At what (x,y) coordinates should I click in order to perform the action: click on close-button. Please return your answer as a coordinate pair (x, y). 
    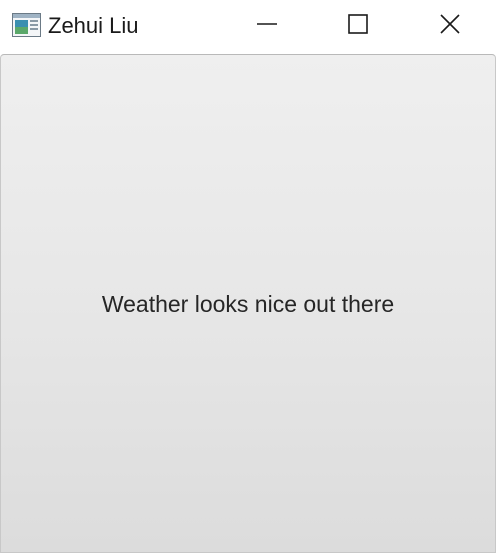
    Looking at the image, I should click on (450, 26).